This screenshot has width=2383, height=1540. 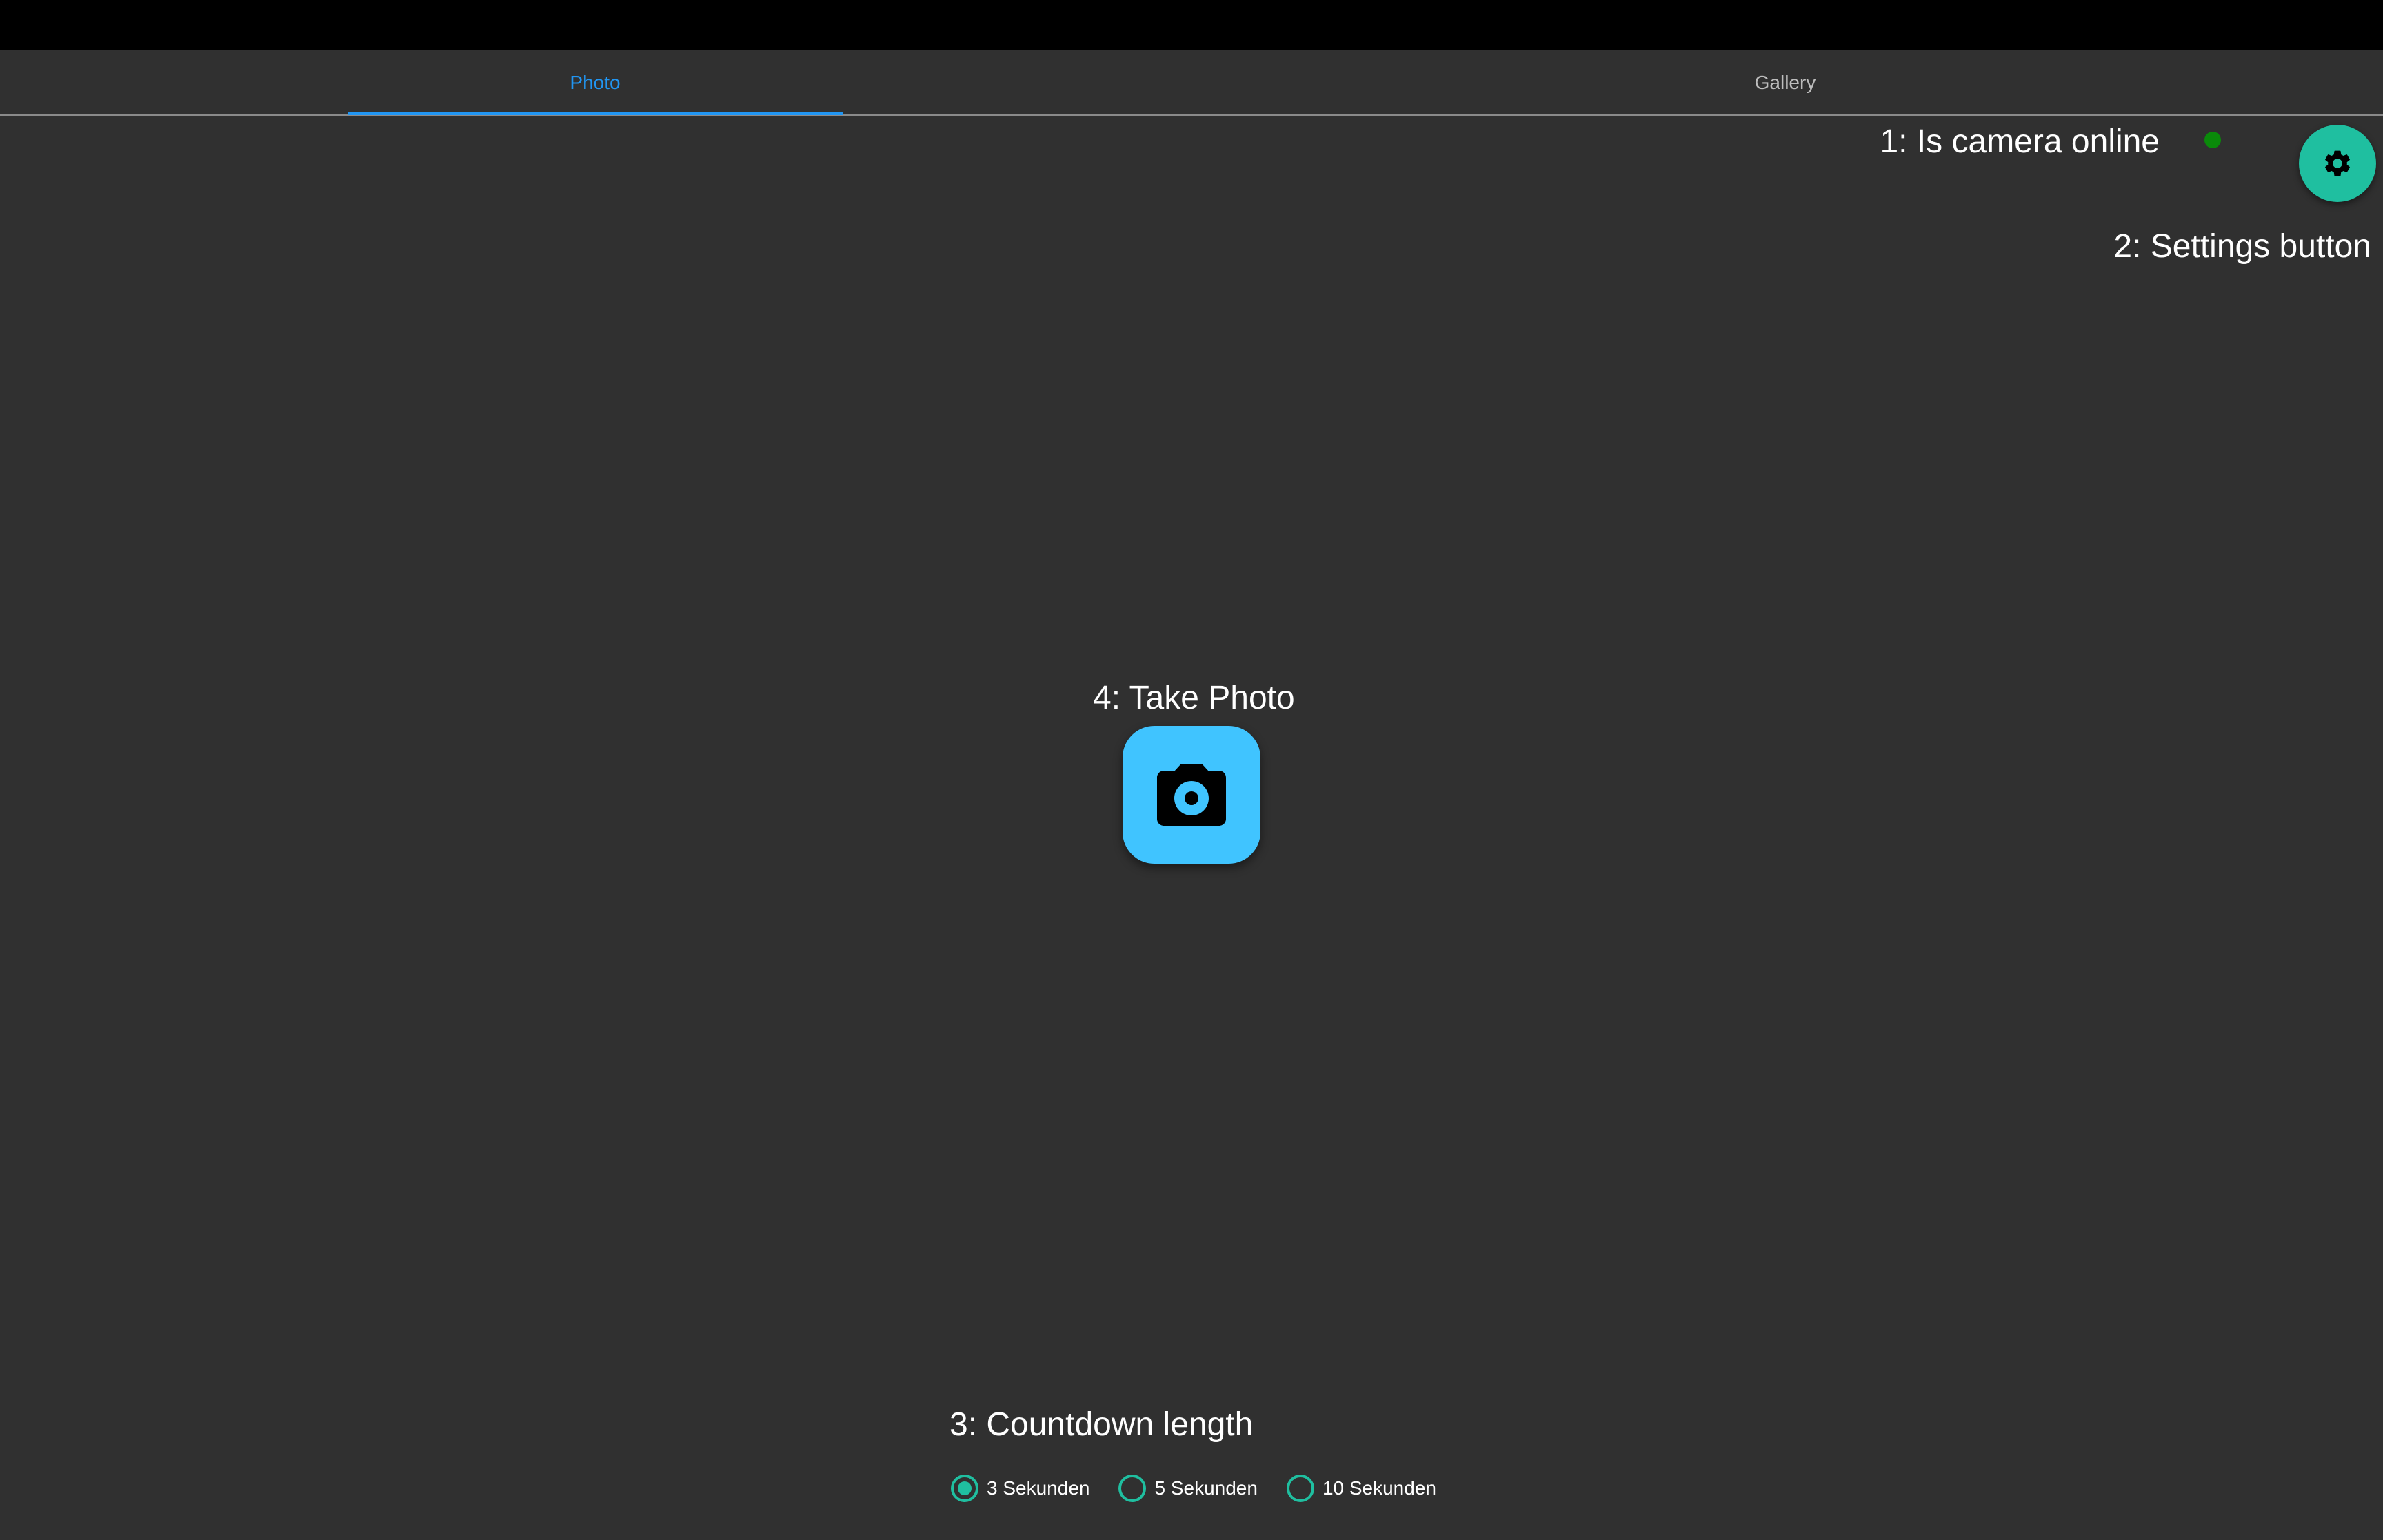 I want to click on countdown-option-label: 5 Sekunden, so click(x=1206, y=1488).